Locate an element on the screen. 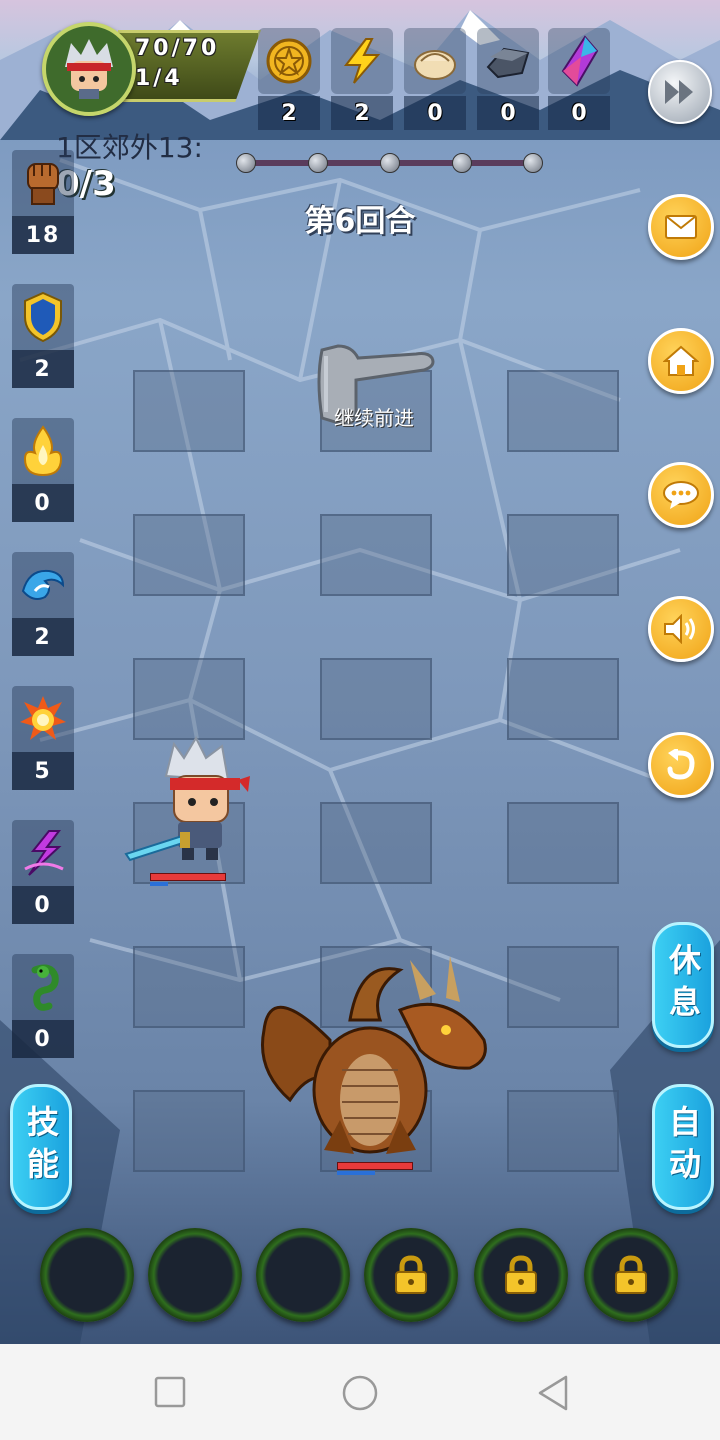 This screenshot has height=1440, width=720. crystal-count: 0 is located at coordinates (579, 113).